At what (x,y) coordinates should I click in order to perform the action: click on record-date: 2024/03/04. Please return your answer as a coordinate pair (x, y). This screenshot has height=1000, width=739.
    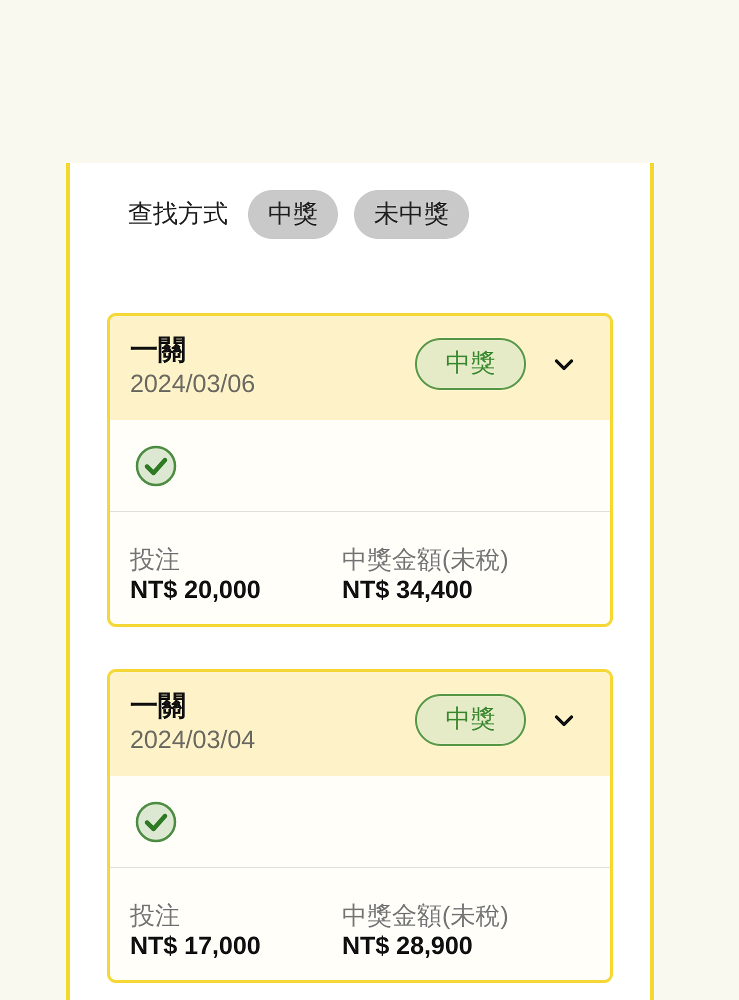
    Looking at the image, I should click on (193, 740).